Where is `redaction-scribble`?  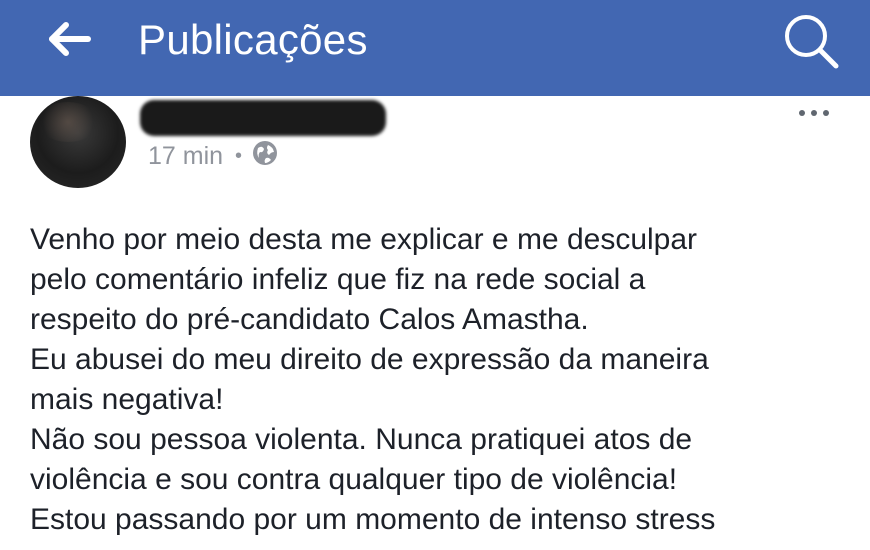 redaction-scribble is located at coordinates (263, 118).